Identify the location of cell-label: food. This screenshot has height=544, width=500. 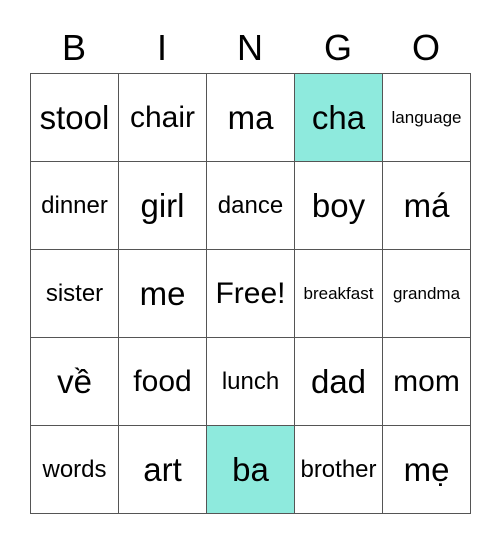
(162, 381).